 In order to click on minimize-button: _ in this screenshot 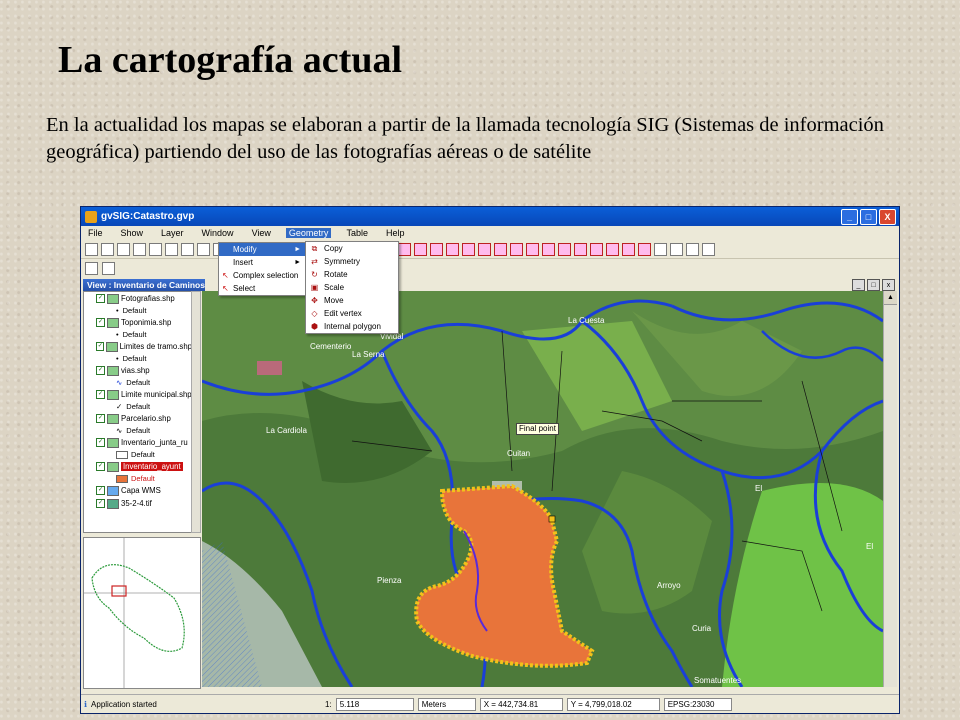, I will do `click(849, 216)`.